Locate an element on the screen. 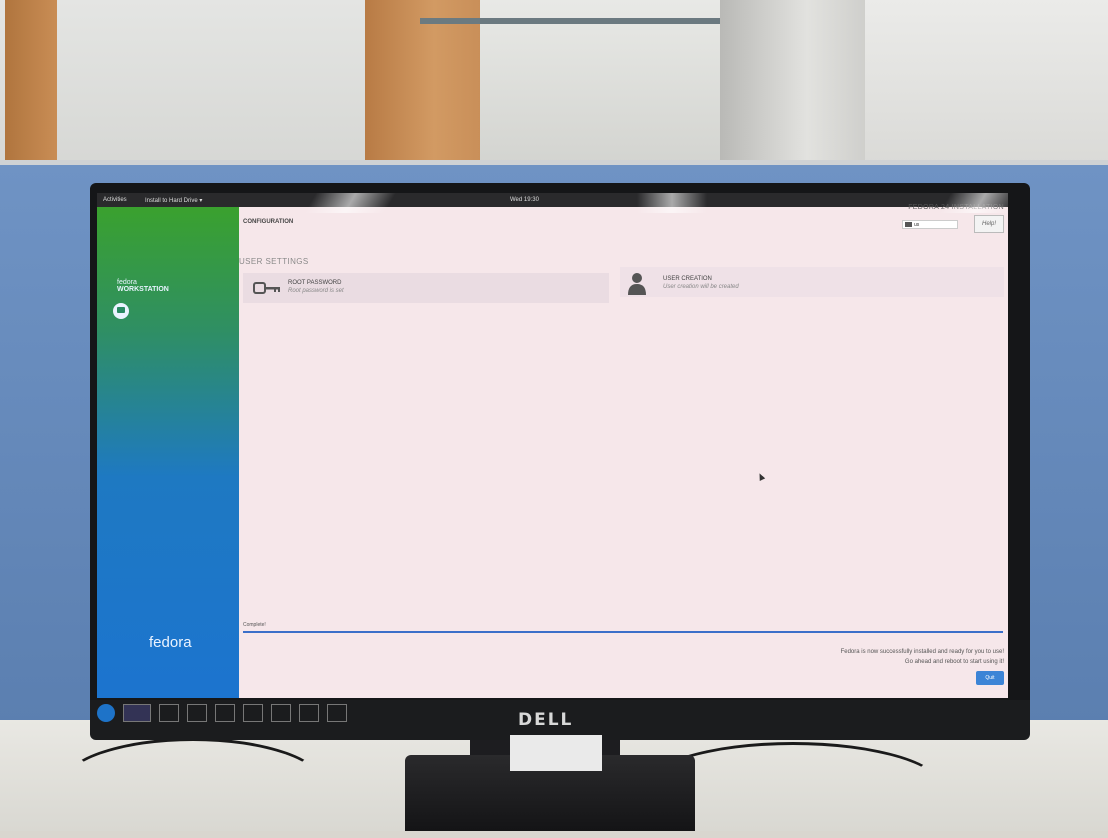 The image size is (1108, 838). wood-door is located at coordinates (422, 82).